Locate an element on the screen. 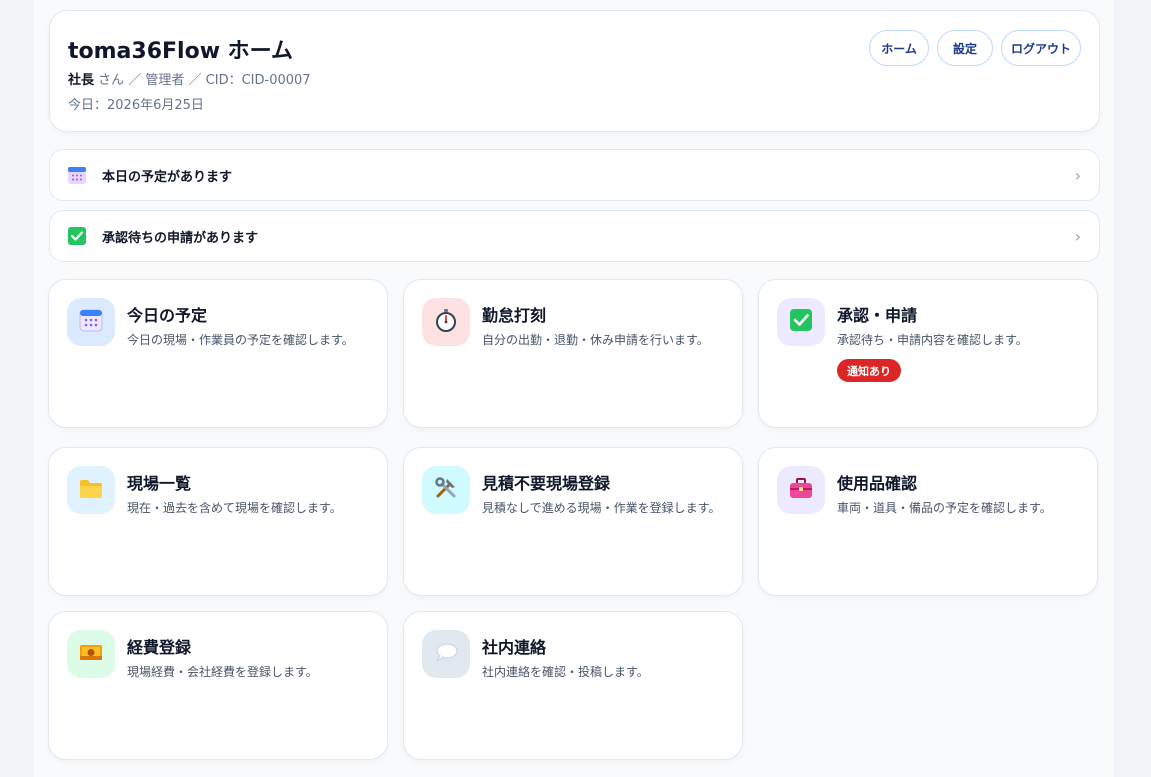  card-site-registration: 見積不要現場登録 見積なしで進める現場・作業を登録します。 is located at coordinates (573, 521).